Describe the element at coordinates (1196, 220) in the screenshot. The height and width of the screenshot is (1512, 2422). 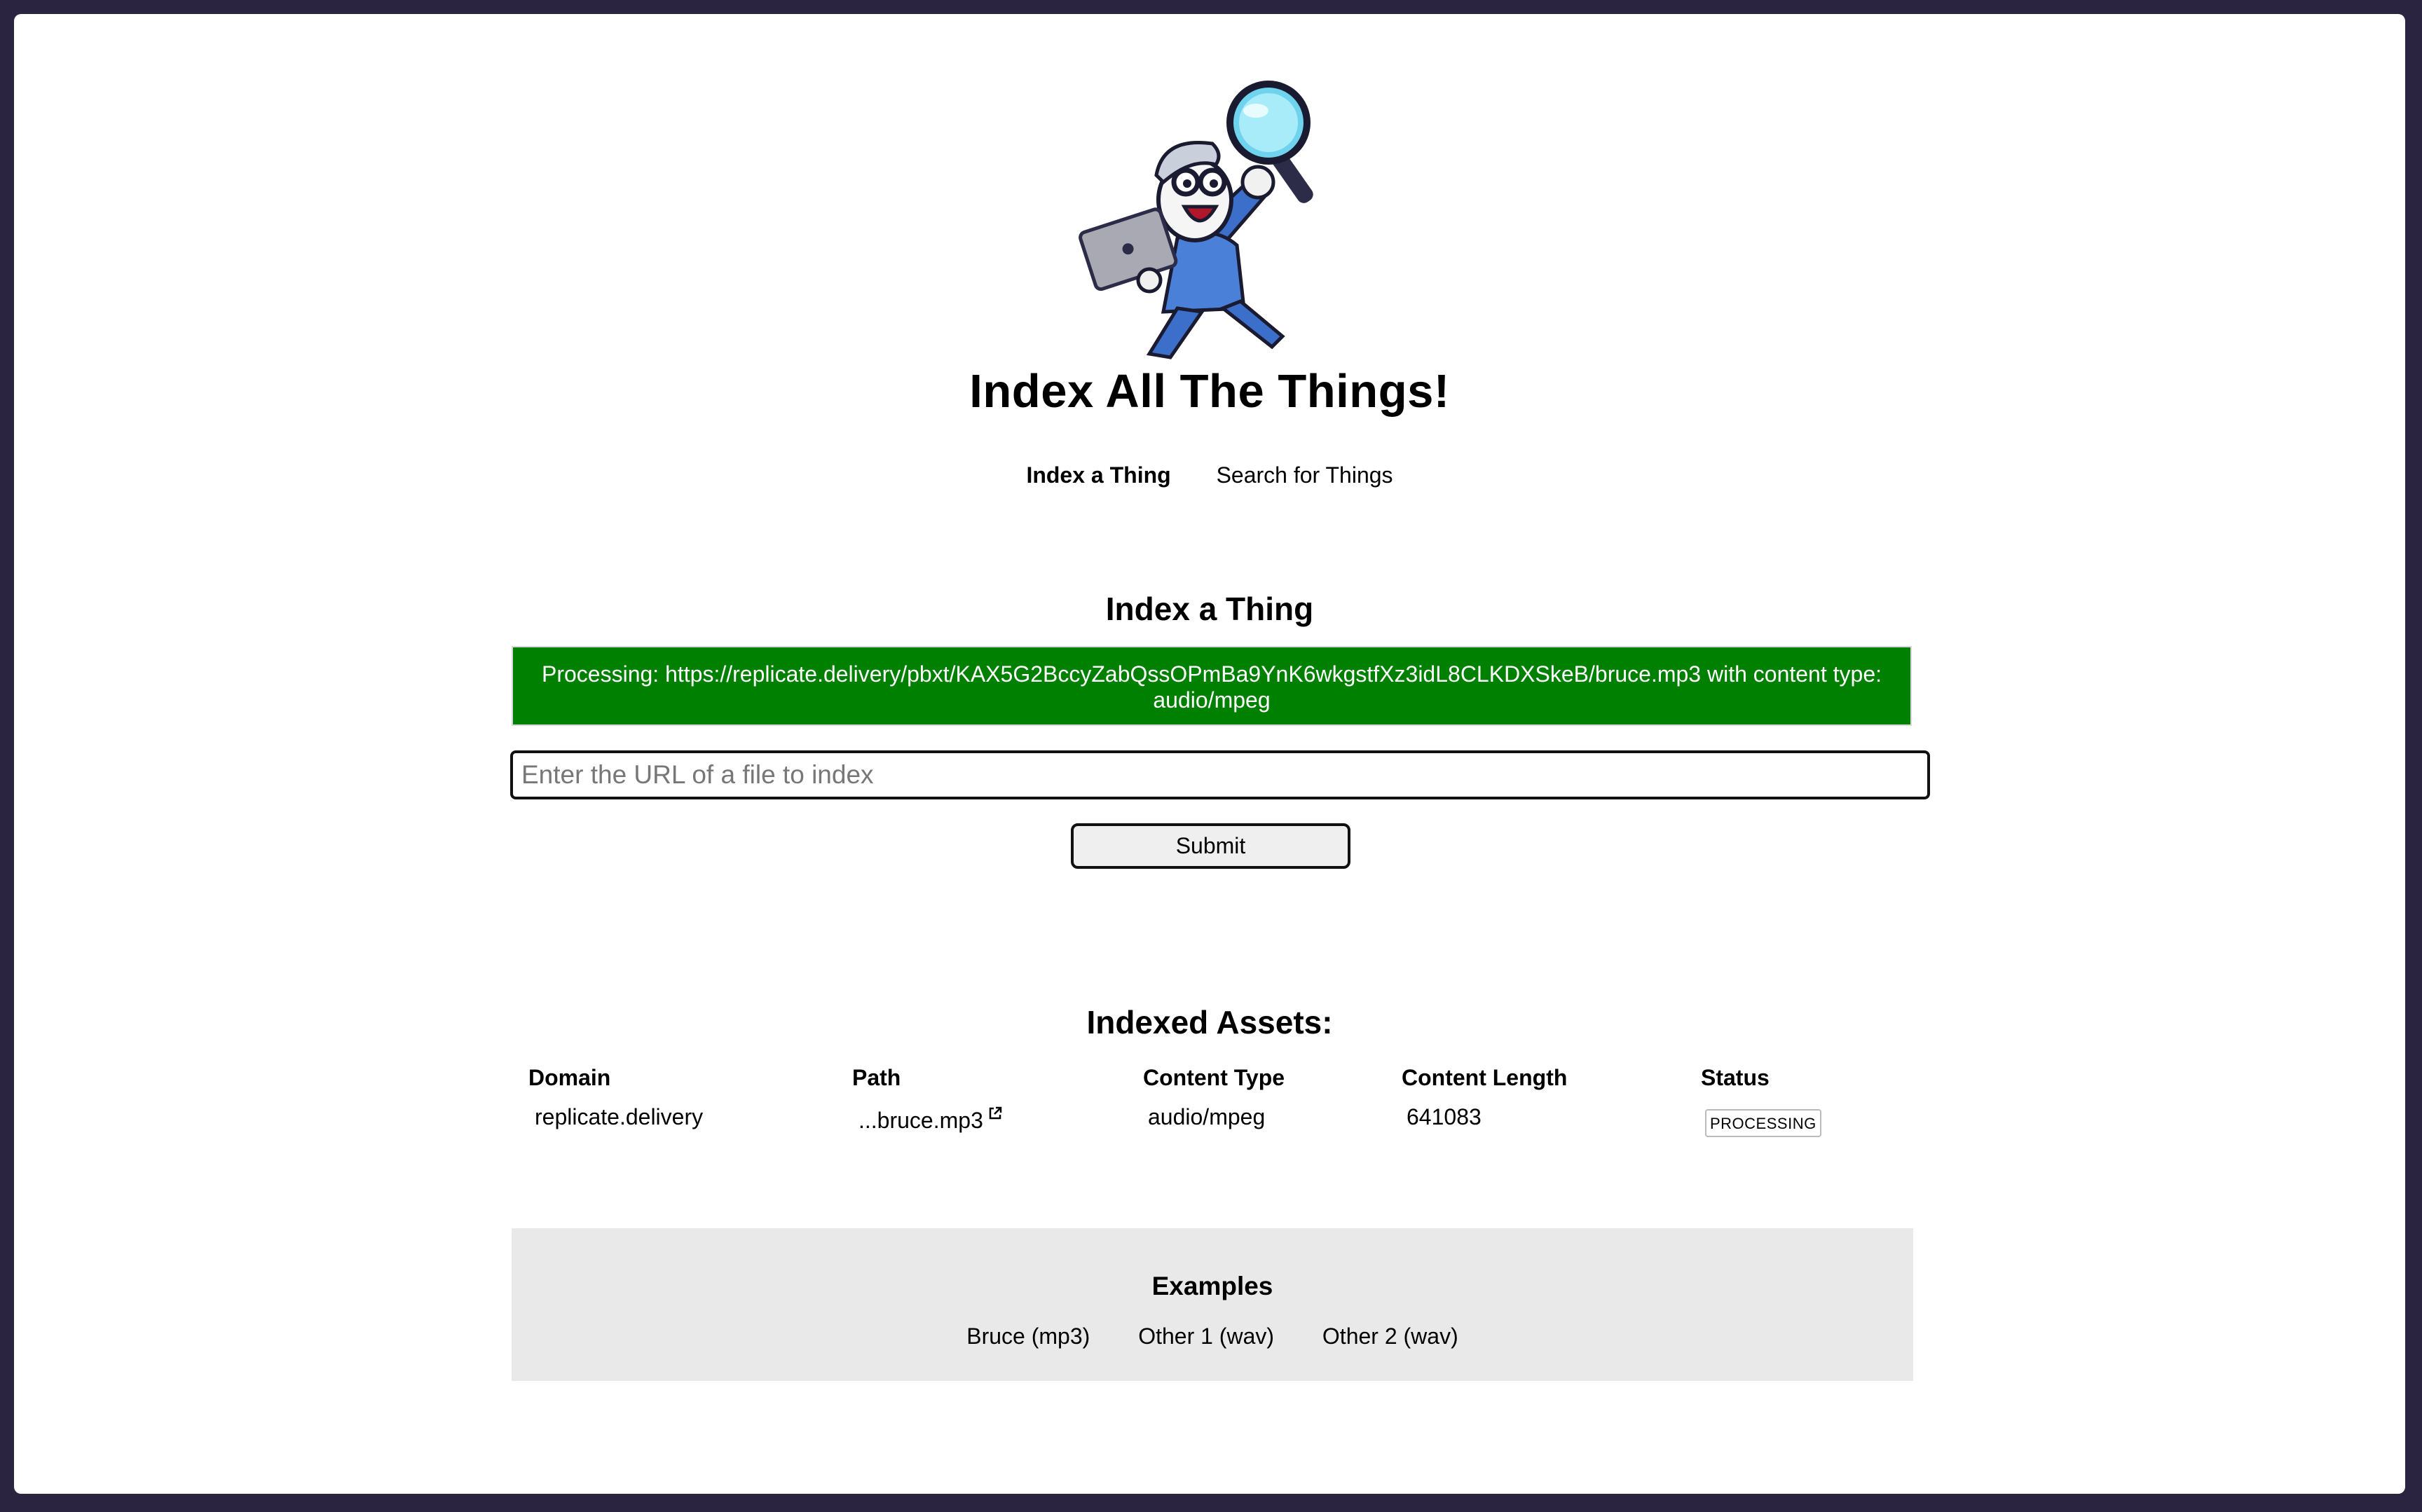
I see `mascot-illustration` at that location.